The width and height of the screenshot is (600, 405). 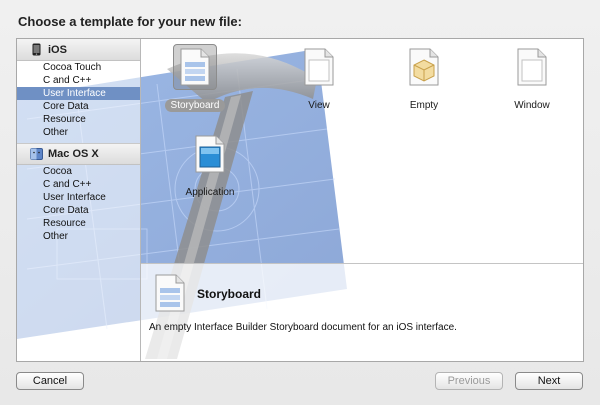 What do you see at coordinates (210, 192) in the screenshot?
I see `template-label: Application` at bounding box center [210, 192].